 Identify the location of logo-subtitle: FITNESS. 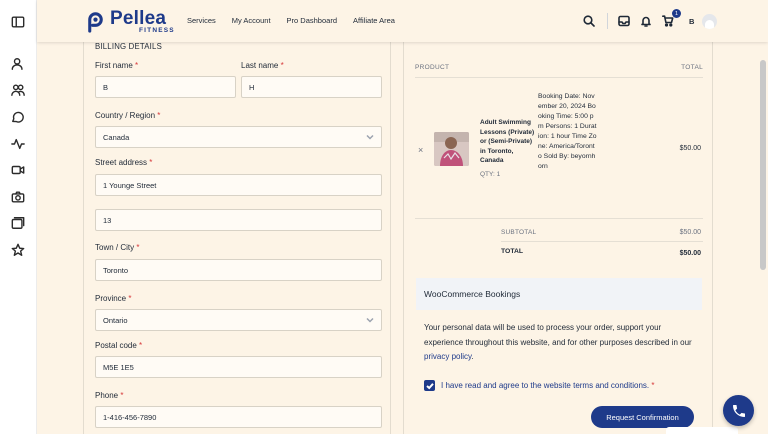
(157, 30).